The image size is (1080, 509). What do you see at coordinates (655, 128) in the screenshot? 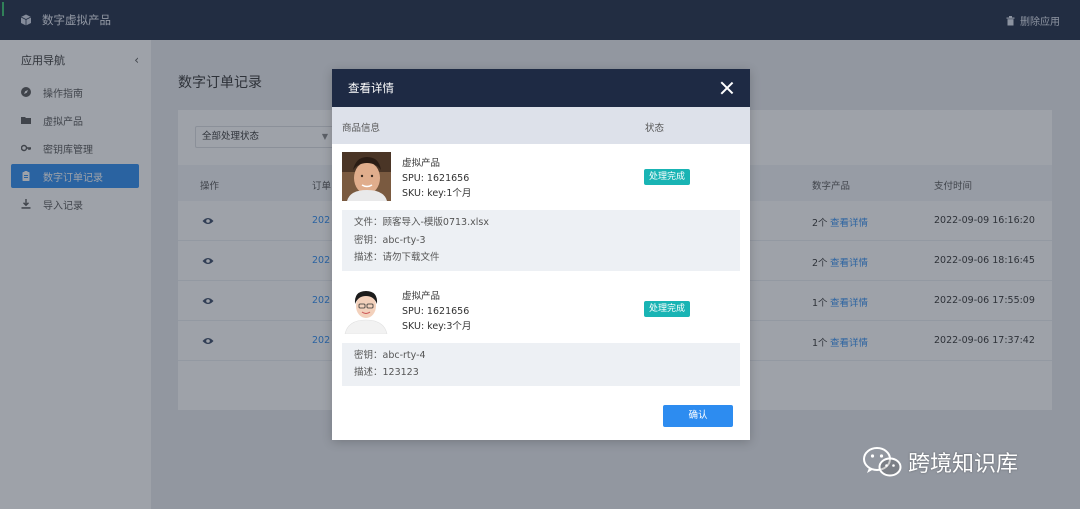
I see `column-header-status: 状态` at bounding box center [655, 128].